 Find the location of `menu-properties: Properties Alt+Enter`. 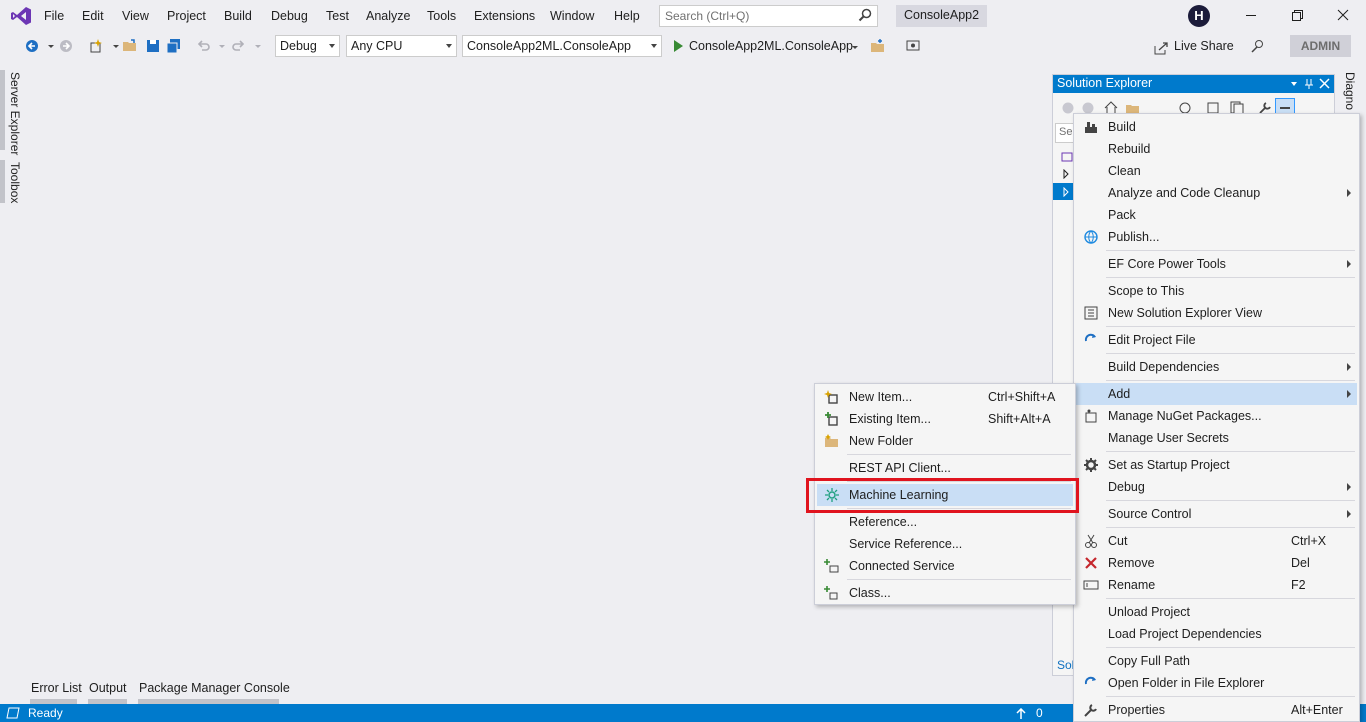

menu-properties: Properties Alt+Enter is located at coordinates (1216, 710).